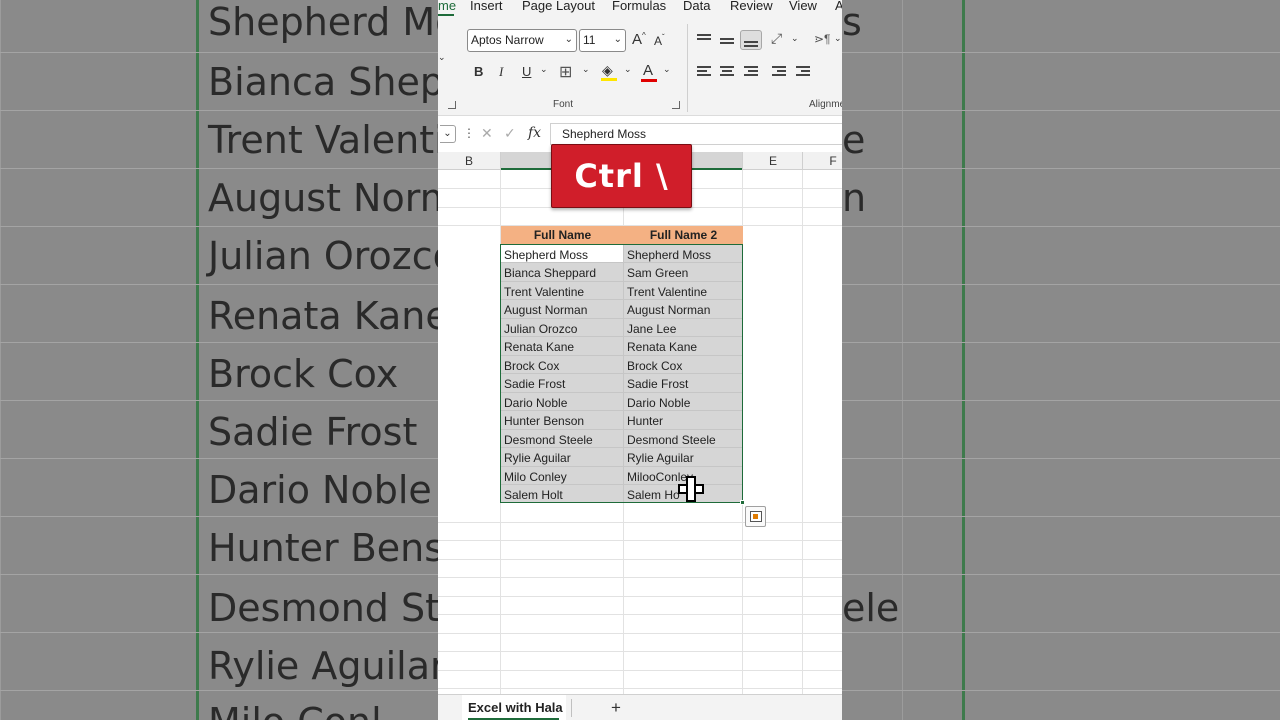 This screenshot has width=1280, height=720. Describe the element at coordinates (854, 140) in the screenshot. I see `bg-fragment: e` at that location.